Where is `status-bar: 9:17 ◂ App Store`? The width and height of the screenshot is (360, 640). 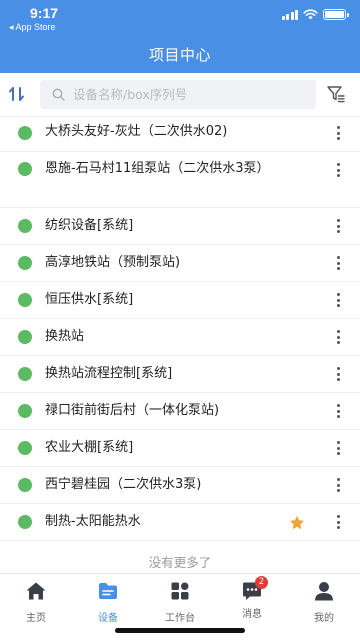
status-bar: 9:17 ◂ App Store is located at coordinates (180, 18).